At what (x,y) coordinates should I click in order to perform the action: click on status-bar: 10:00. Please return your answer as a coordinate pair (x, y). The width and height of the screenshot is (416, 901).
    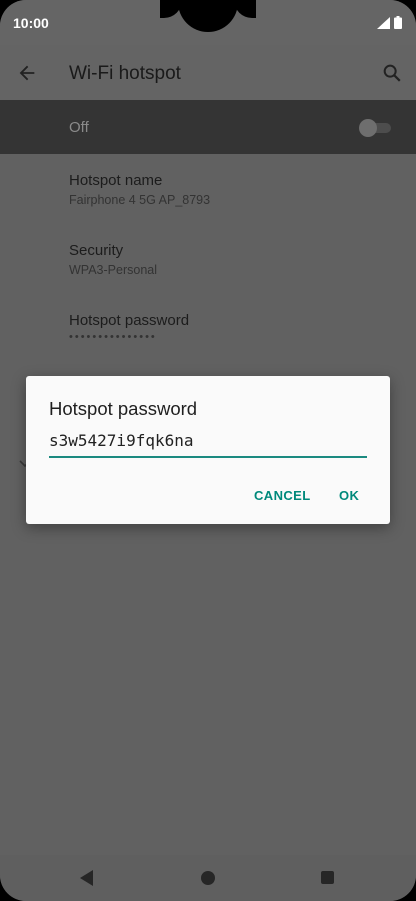
    Looking at the image, I should click on (208, 22).